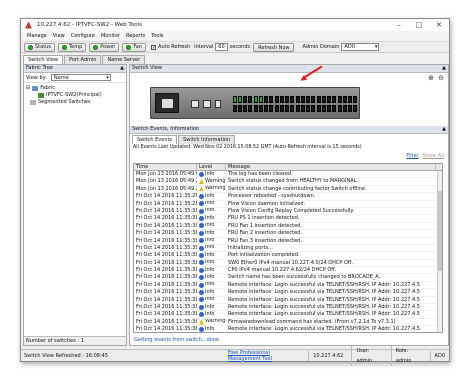 This screenshot has height=385, width=474. Describe the element at coordinates (207, 104) in the screenshot. I see `serial-port` at that location.